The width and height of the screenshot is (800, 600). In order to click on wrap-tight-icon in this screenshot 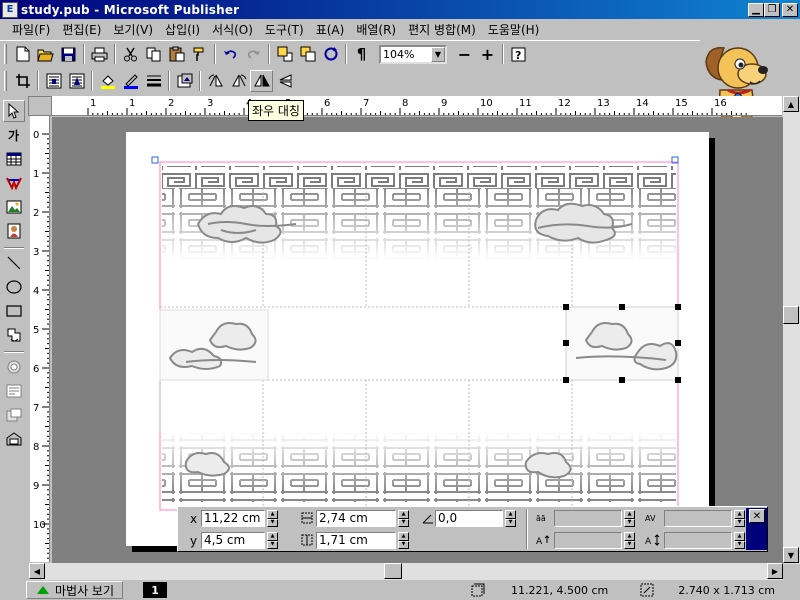, I will do `click(76, 81)`.